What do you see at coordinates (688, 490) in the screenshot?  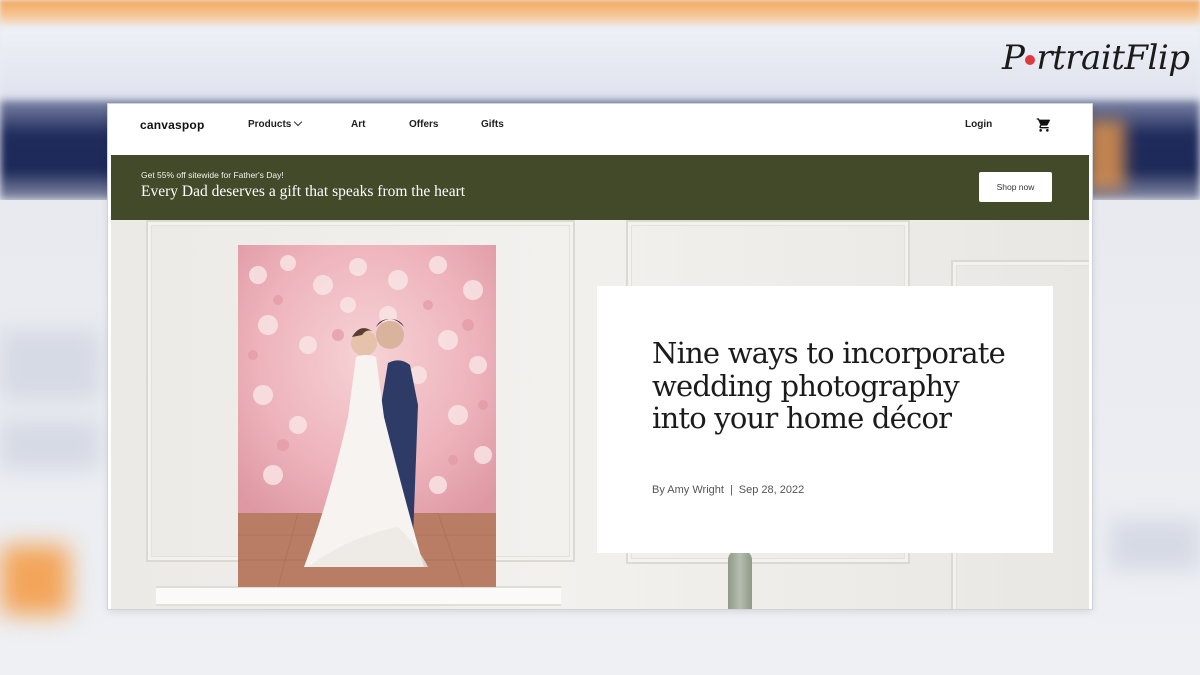 I see `article-author: By Amy Wright` at bounding box center [688, 490].